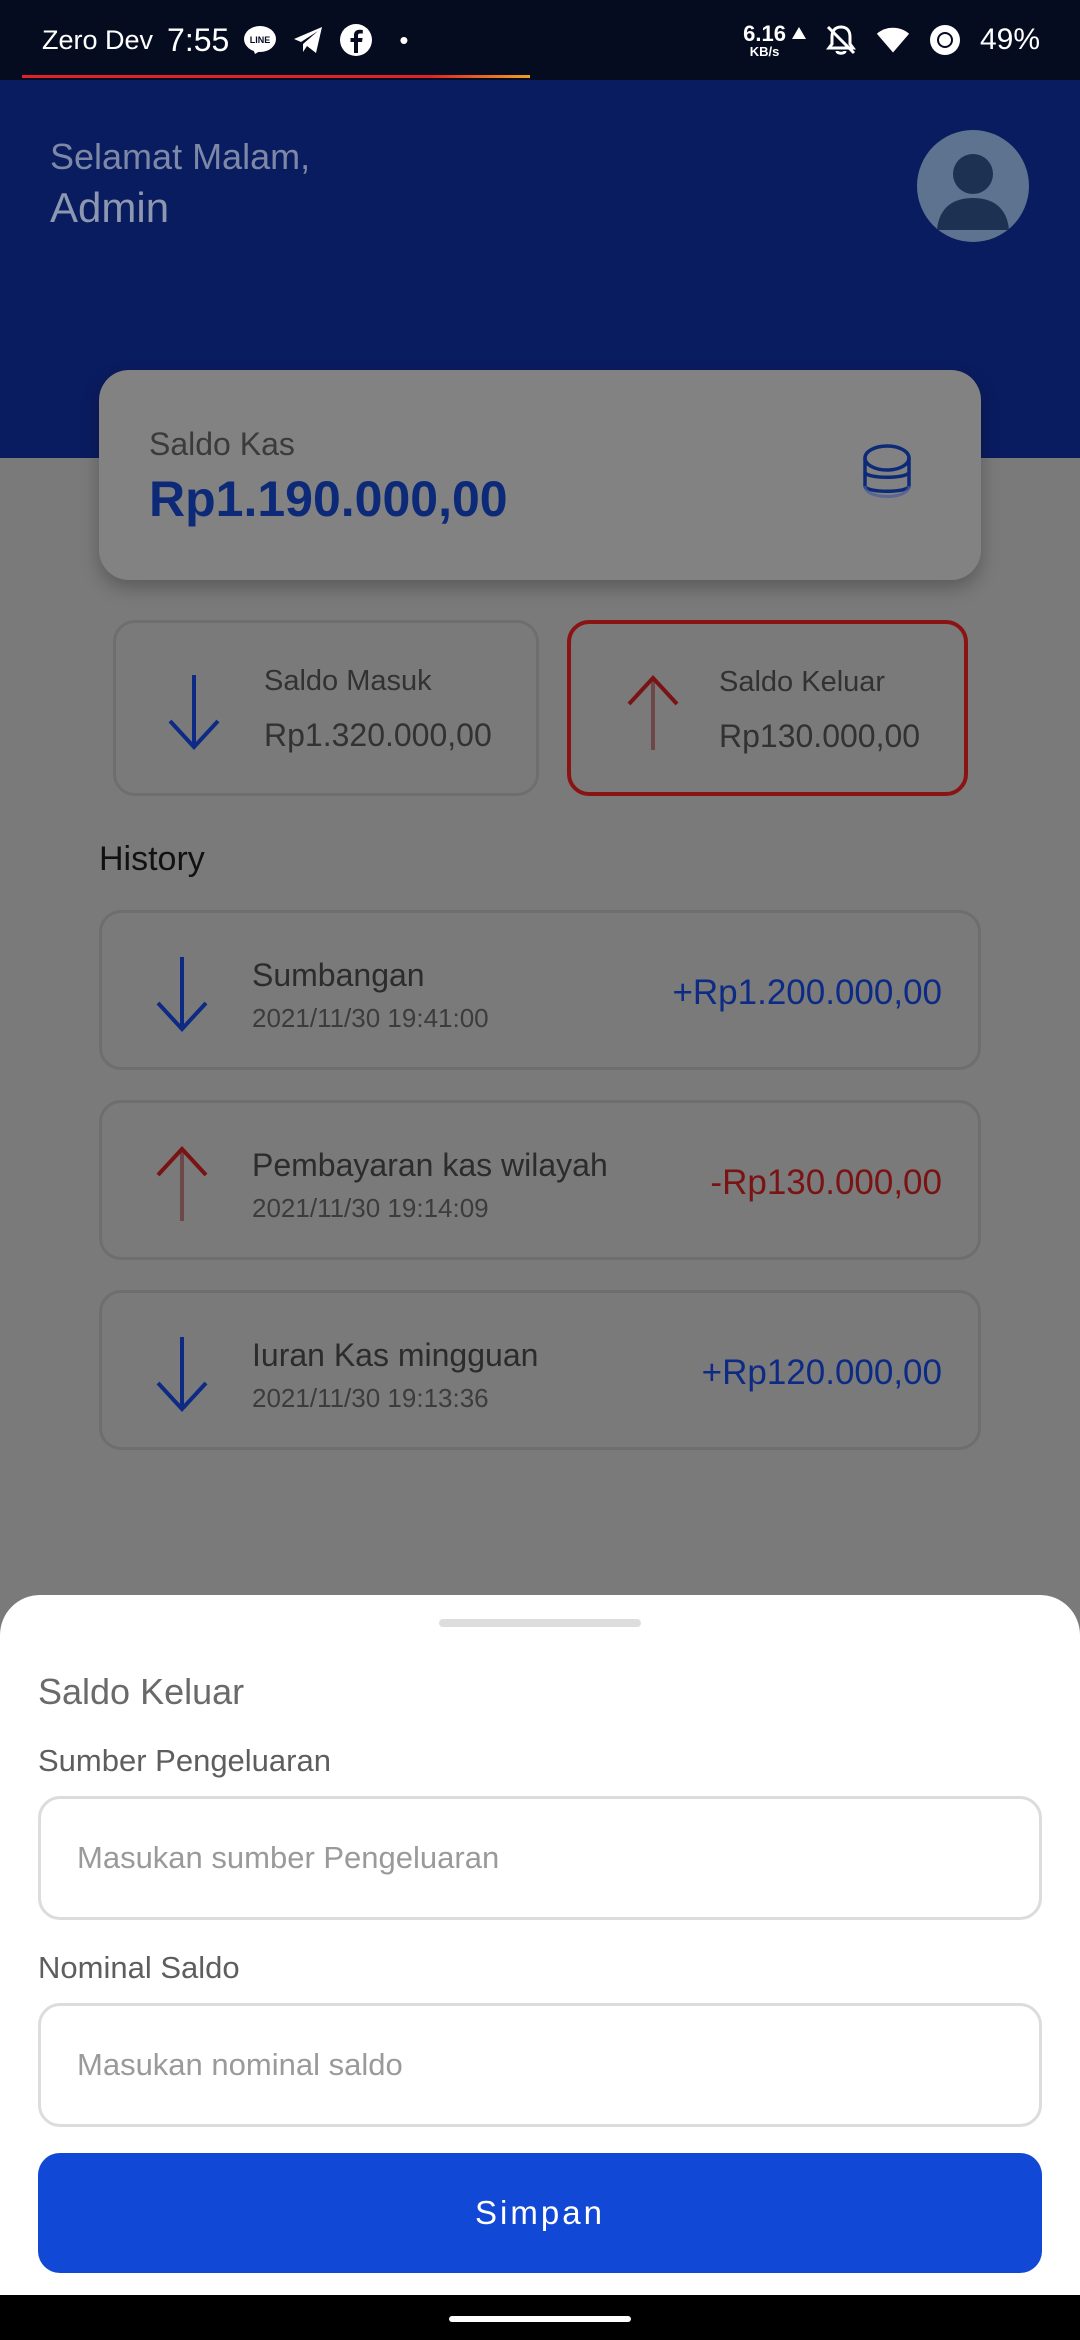  What do you see at coordinates (430, 1165) in the screenshot?
I see `history-item-name: Pembayaran kas wilayah` at bounding box center [430, 1165].